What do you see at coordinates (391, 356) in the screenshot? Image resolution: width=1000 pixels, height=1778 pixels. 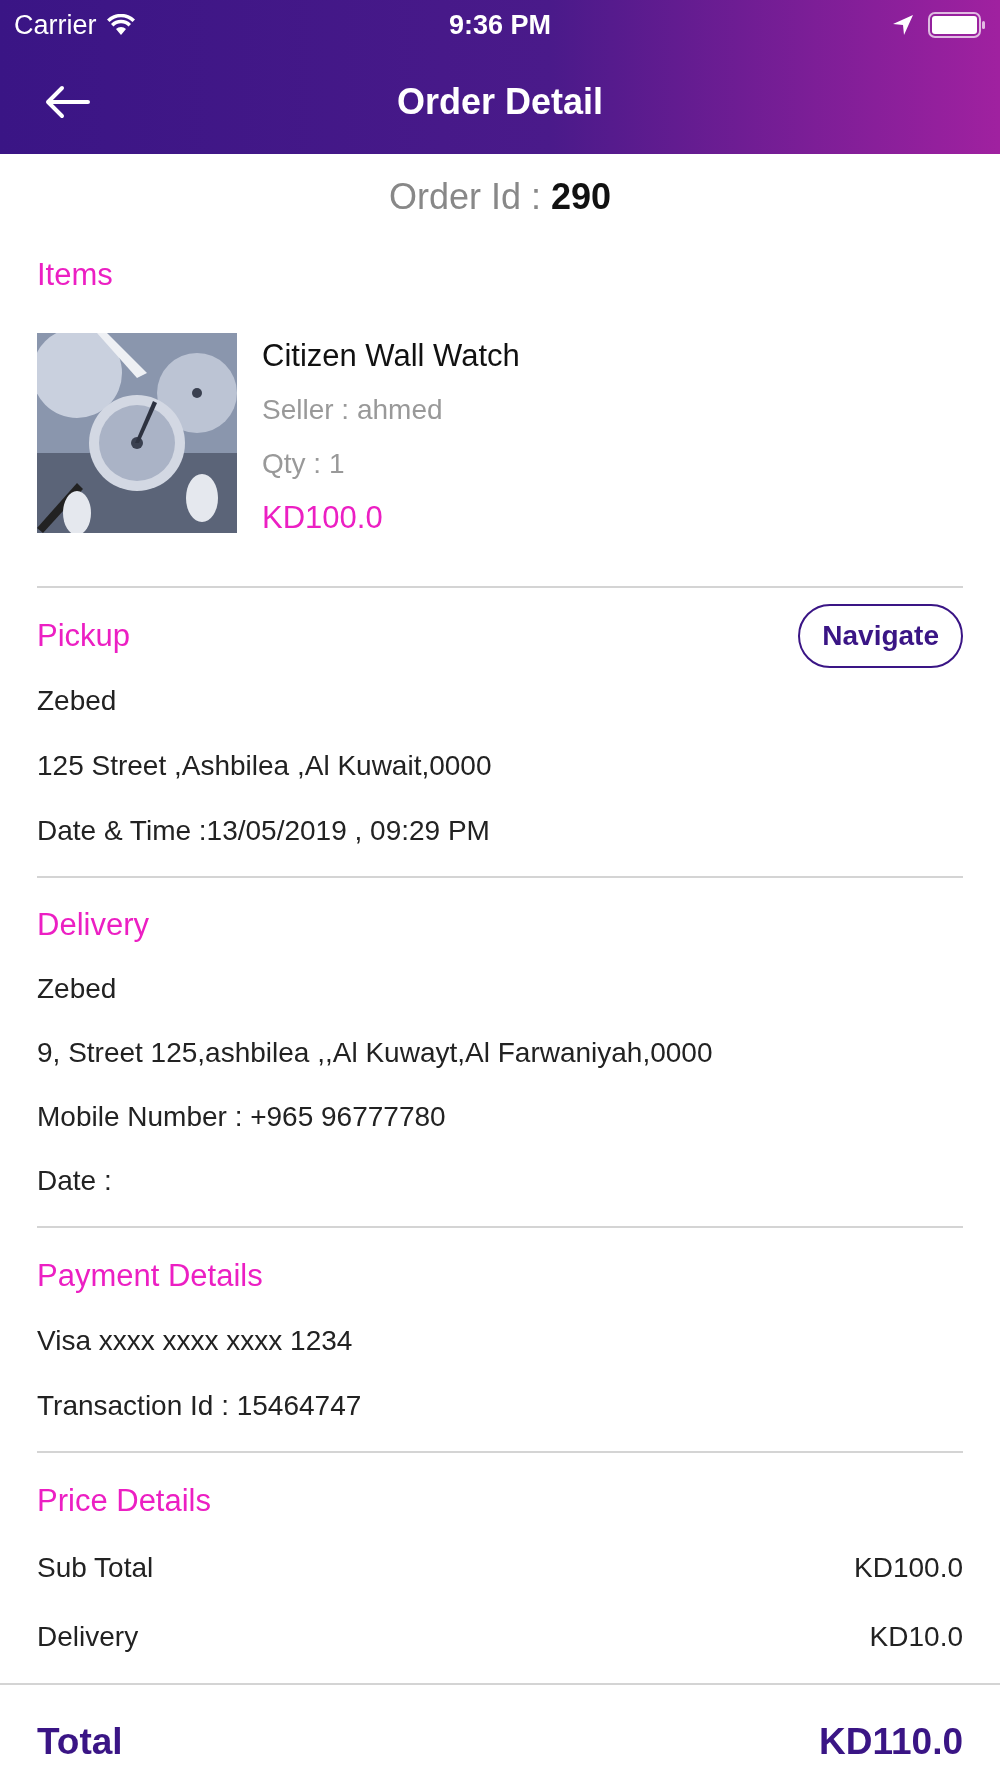 I see `product-name: Citizen Wall Watch` at bounding box center [391, 356].